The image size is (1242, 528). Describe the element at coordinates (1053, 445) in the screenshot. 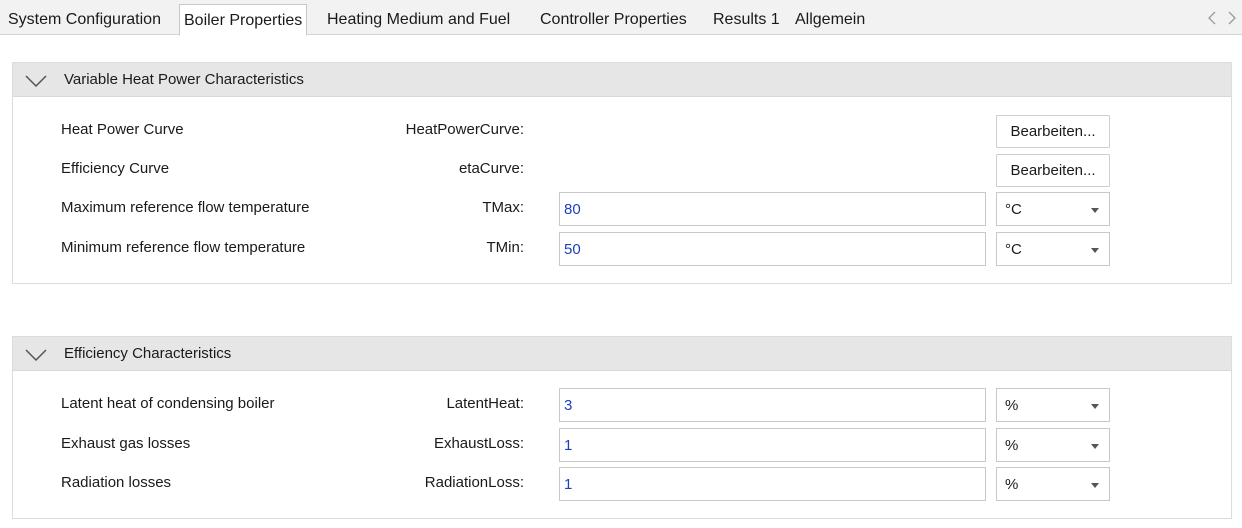

I see `exhaust-loss-unit-select: %` at that location.